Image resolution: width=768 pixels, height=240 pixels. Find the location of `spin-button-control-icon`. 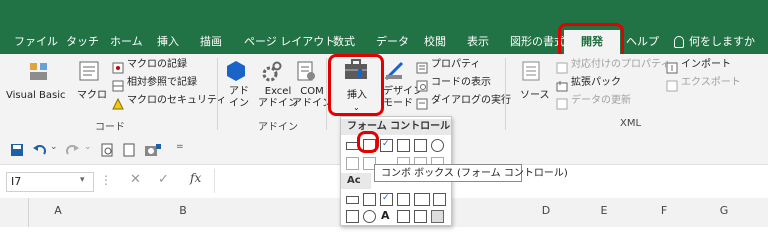

spin-button-control-icon is located at coordinates (403, 145).